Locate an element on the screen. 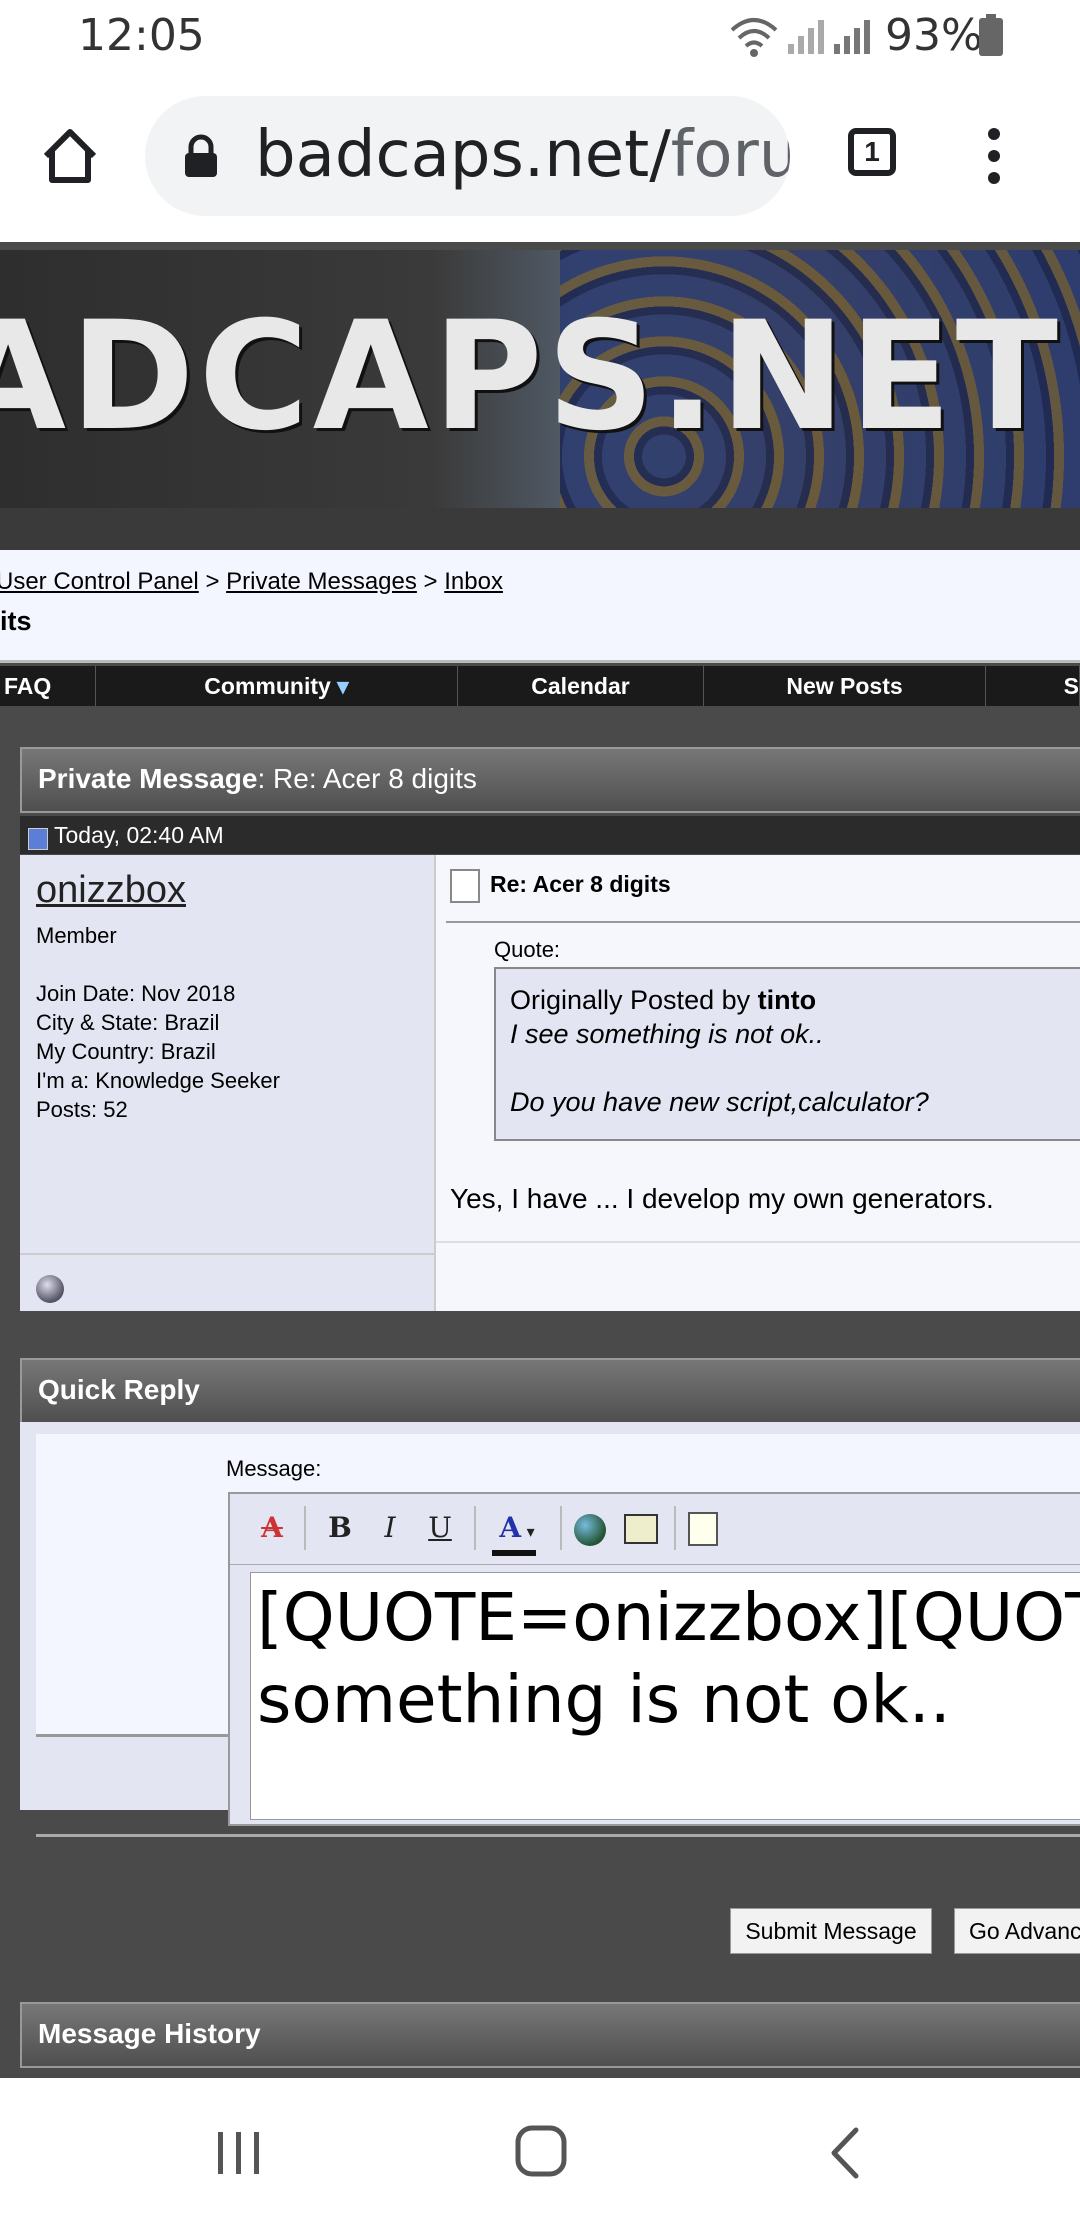 Image resolution: width=1080 pixels, height=2220 pixels. post-icon is located at coordinates (38, 839).